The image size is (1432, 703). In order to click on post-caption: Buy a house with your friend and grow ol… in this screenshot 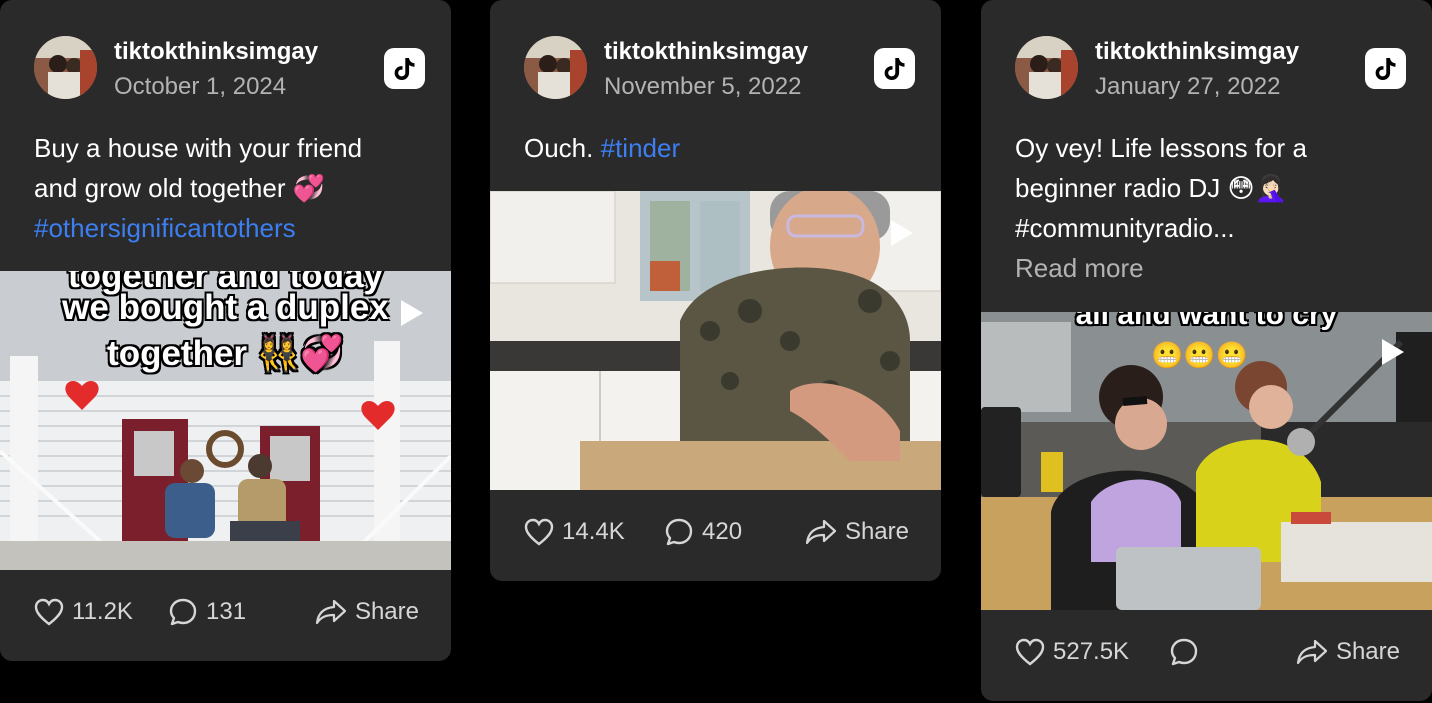, I will do `click(222, 188)`.